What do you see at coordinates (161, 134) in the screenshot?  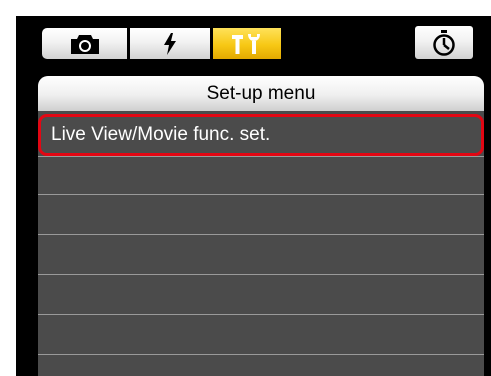 I see `menu-item-label: Live View/Movie func. set.` at bounding box center [161, 134].